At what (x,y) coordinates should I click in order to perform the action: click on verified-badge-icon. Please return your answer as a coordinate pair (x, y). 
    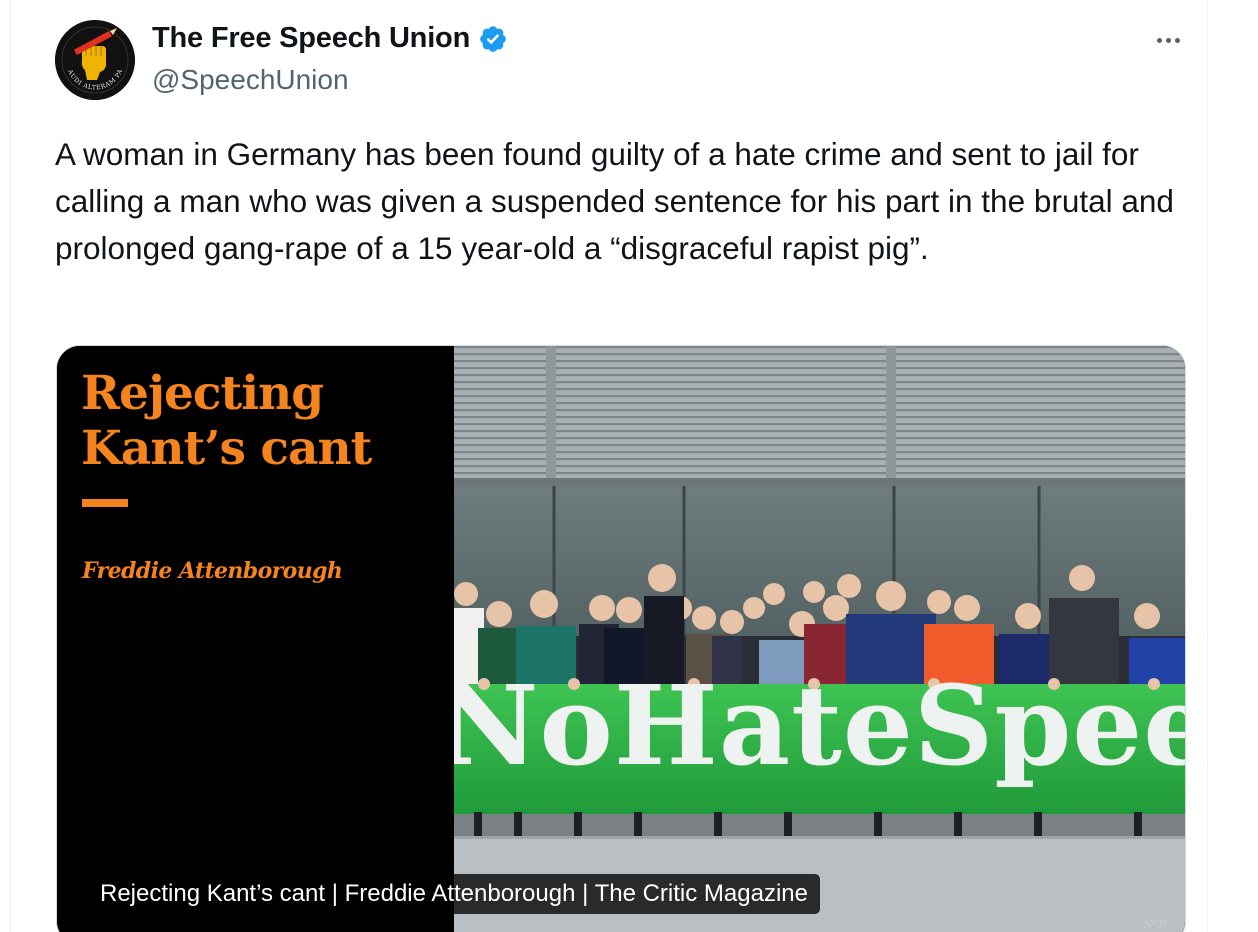
    Looking at the image, I should click on (493, 39).